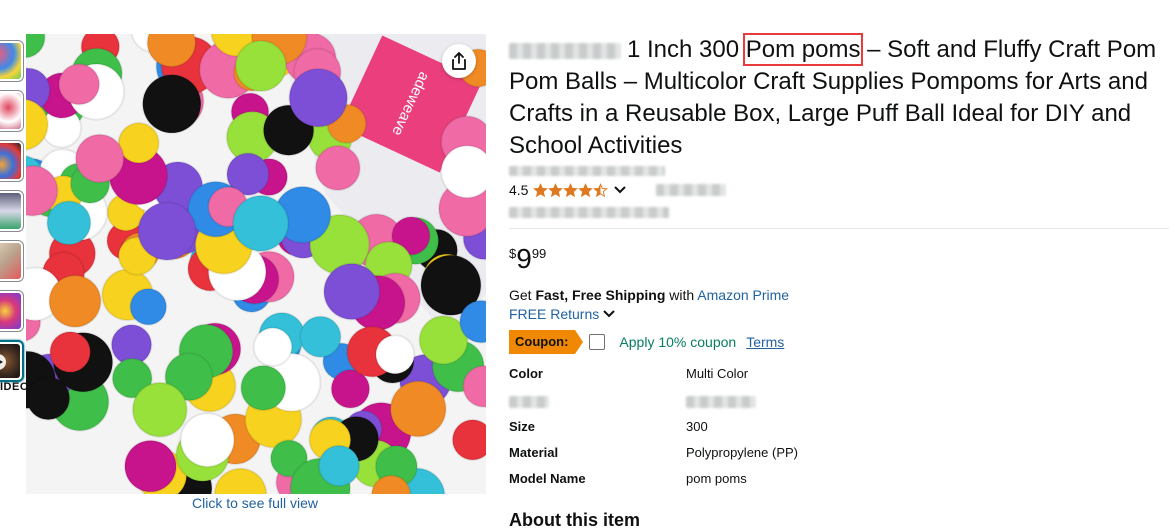 Image resolution: width=1176 pixels, height=531 pixels. What do you see at coordinates (255, 503) in the screenshot?
I see `see-full-view-link: Click to see full view` at bounding box center [255, 503].